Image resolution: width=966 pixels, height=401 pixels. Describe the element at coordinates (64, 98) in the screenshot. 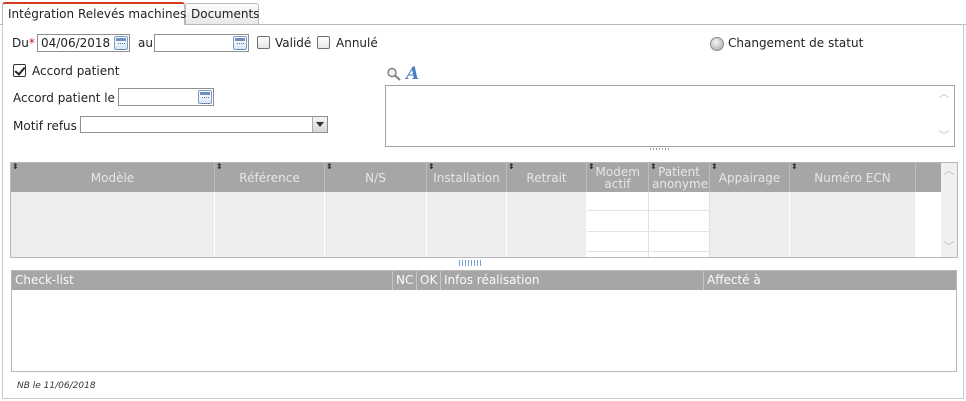

I see `accord-patient-le-label: Accord patient le` at that location.